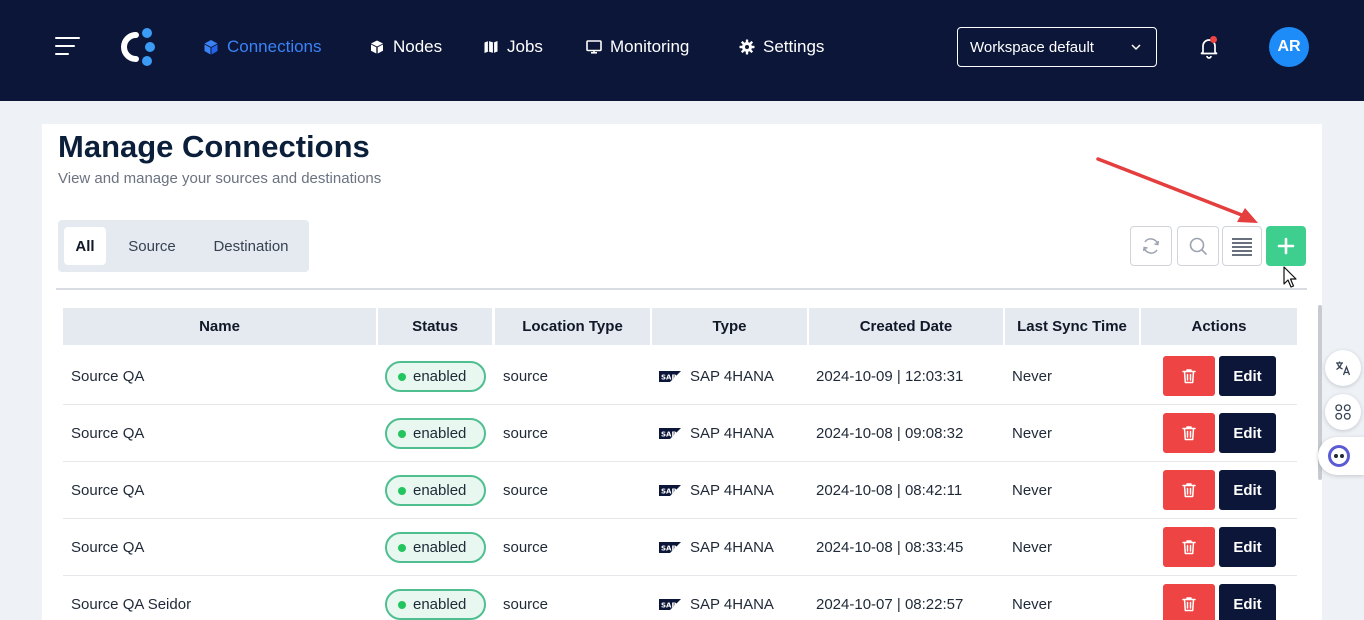 The width and height of the screenshot is (1364, 620). What do you see at coordinates (525, 46) in the screenshot?
I see `nav-label: Jobs` at bounding box center [525, 46].